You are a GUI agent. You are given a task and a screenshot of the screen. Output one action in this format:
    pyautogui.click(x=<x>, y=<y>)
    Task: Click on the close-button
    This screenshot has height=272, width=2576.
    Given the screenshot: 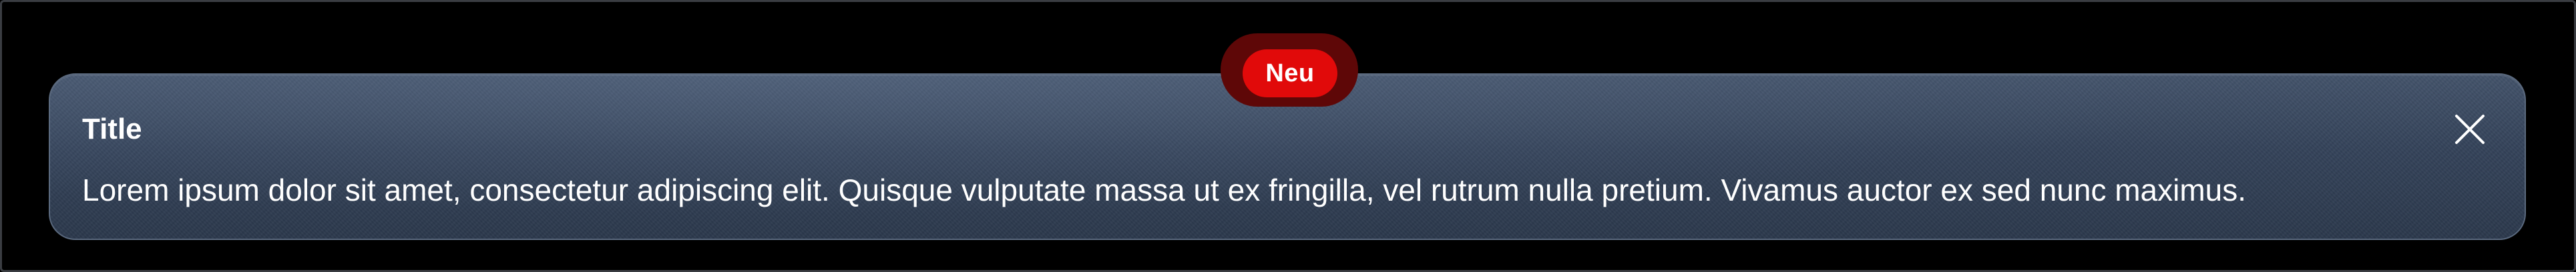 What is the action you would take?
    pyautogui.click(x=2470, y=129)
    